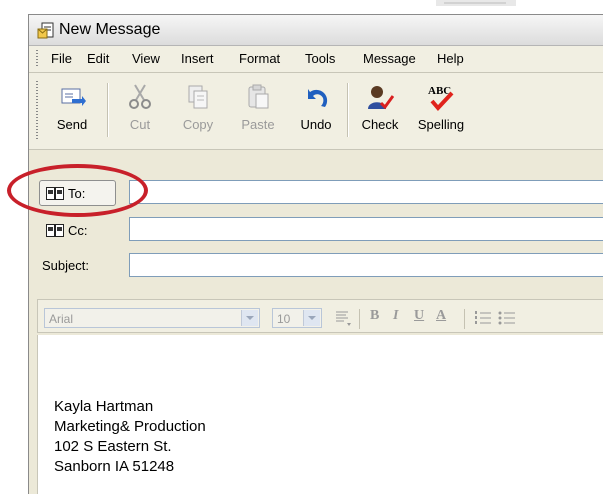  I want to click on cc-row: Cc:, so click(316, 230).